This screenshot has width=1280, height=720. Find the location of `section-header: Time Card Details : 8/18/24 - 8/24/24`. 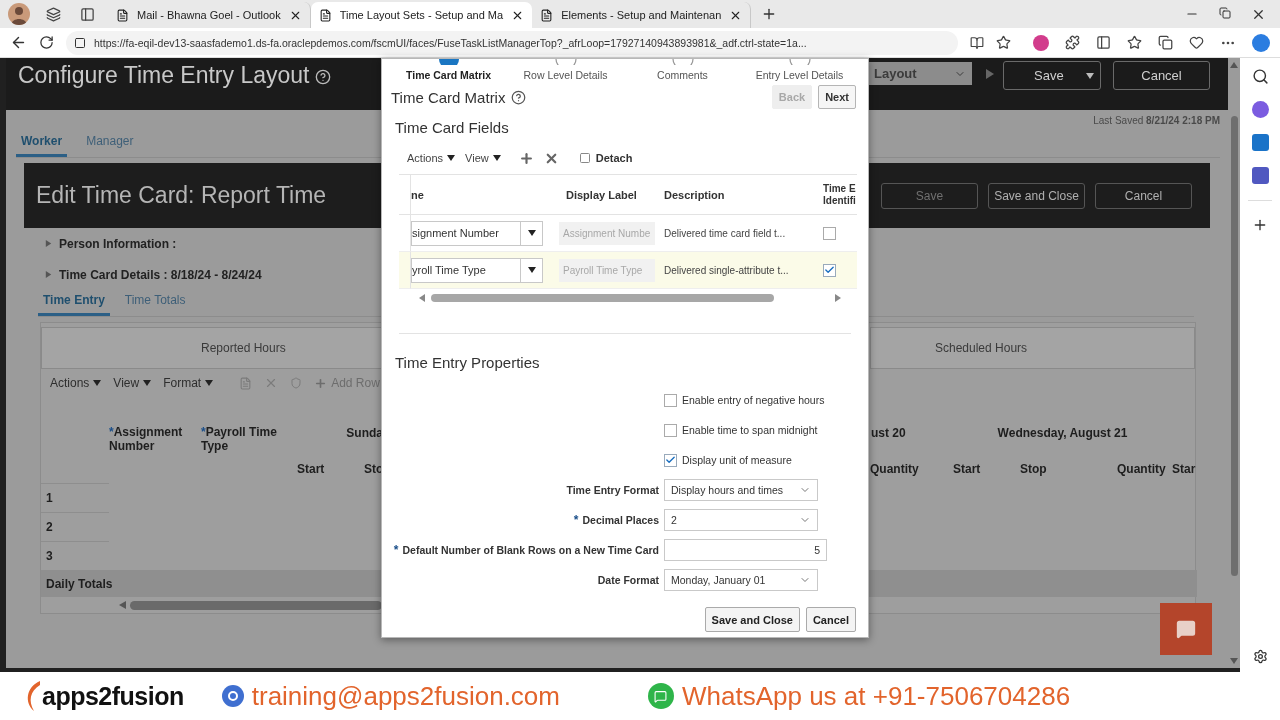

section-header: Time Card Details : 8/18/24 - 8/24/24 is located at coordinates (160, 274).